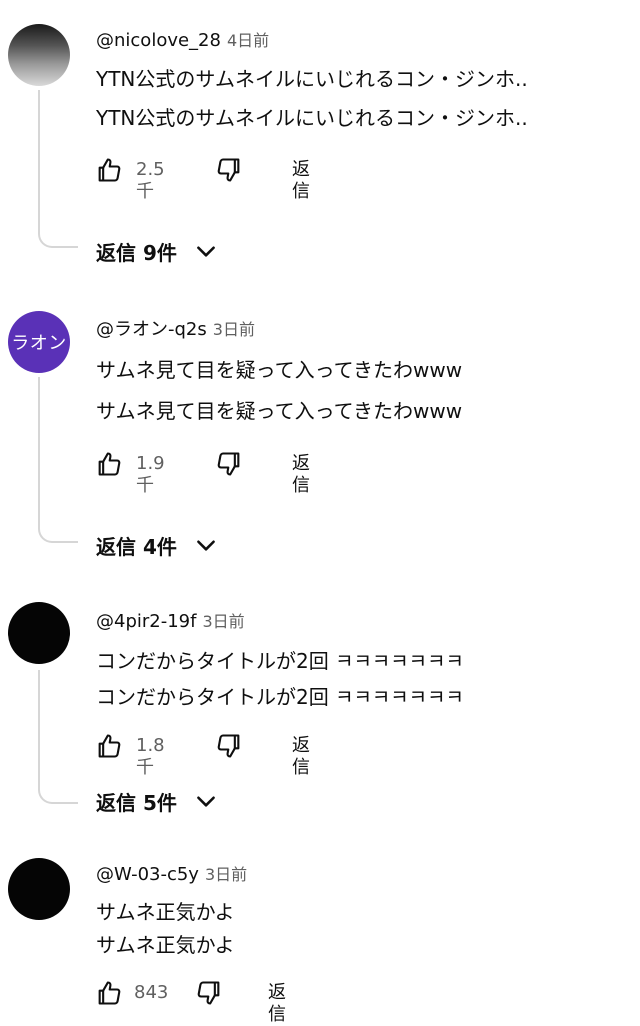 This screenshot has height=1026, width=640. What do you see at coordinates (248, 40) in the screenshot?
I see `timestamp: 4日前` at bounding box center [248, 40].